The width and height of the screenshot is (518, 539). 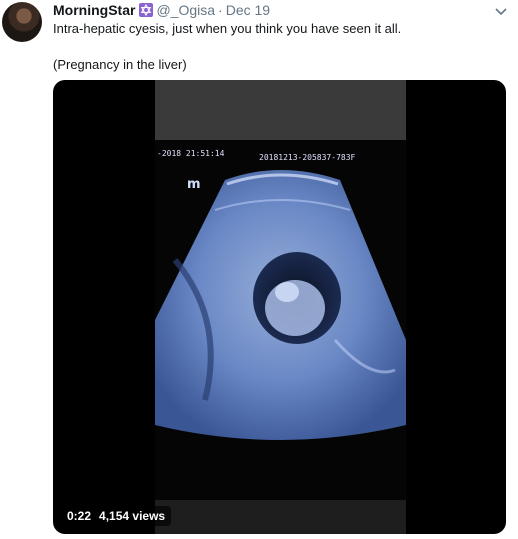 I want to click on user-handle: @_Ogisa, so click(x=185, y=10).